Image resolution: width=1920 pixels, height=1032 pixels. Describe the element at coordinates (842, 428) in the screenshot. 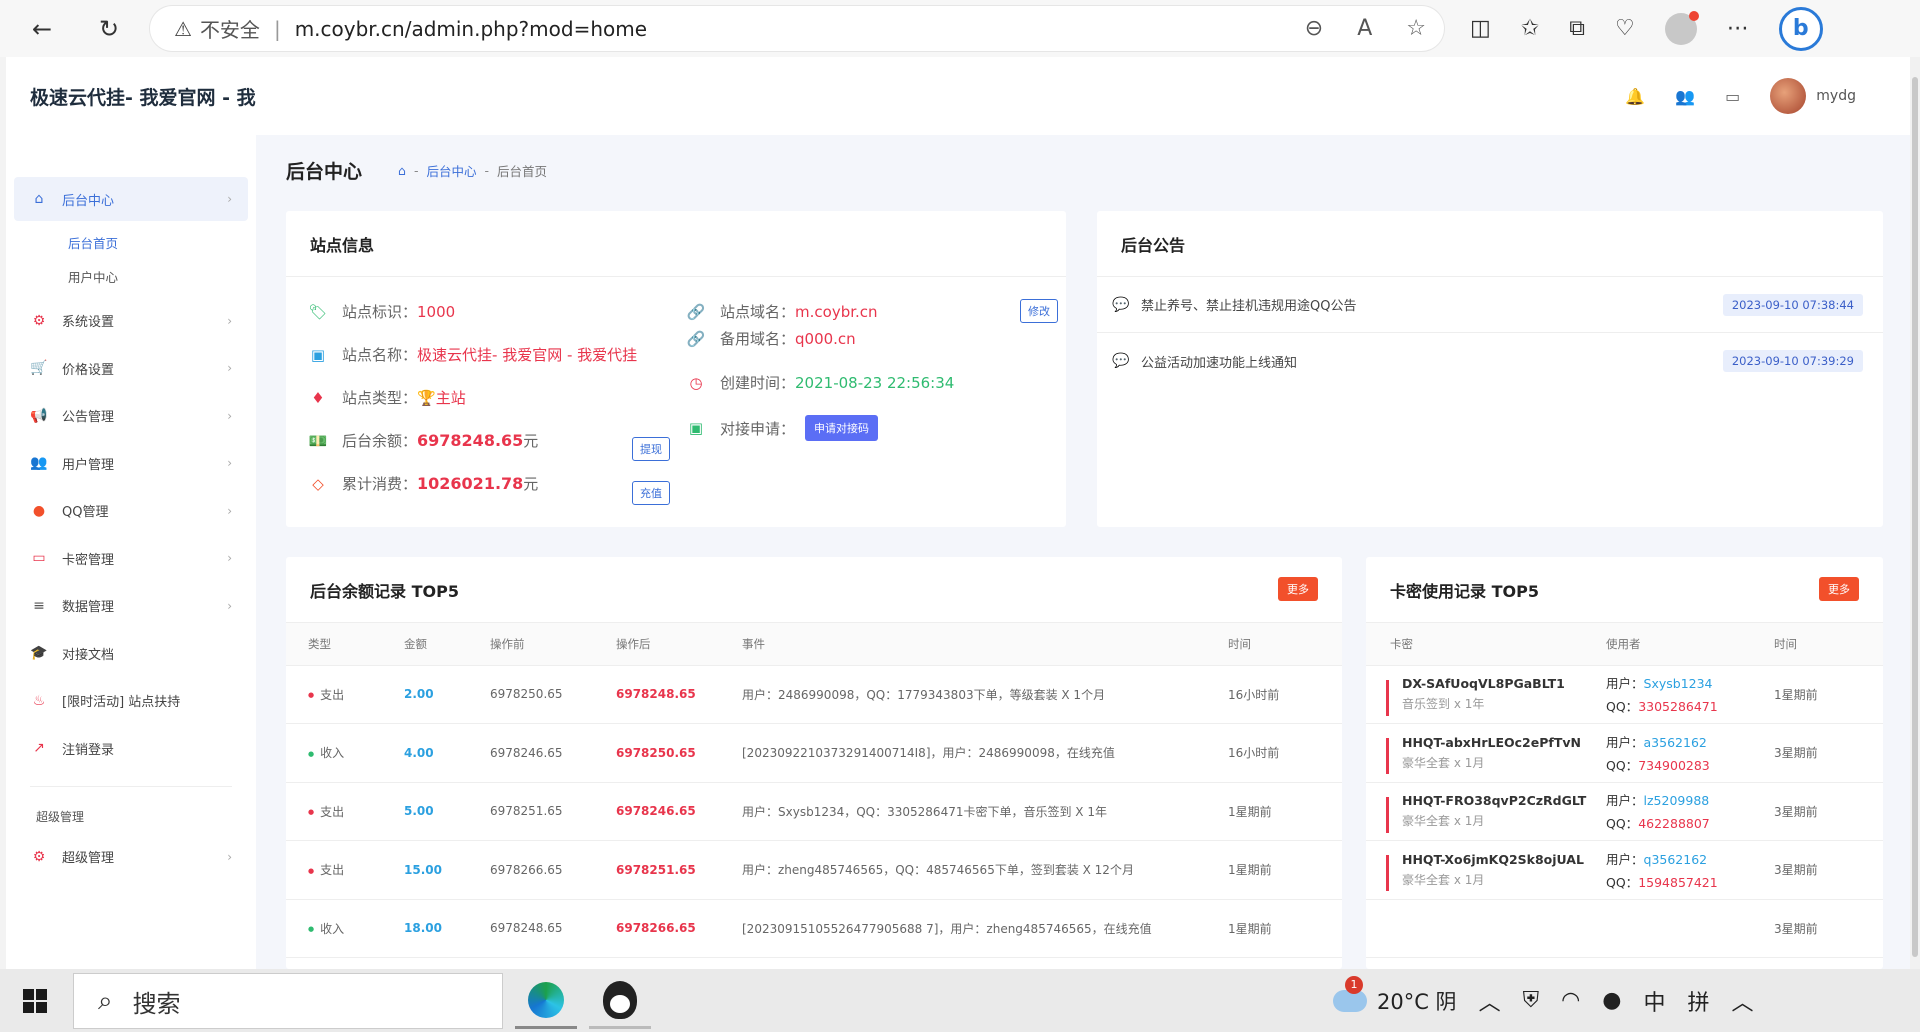

I see `apply-dock-button: 申请对接码` at that location.